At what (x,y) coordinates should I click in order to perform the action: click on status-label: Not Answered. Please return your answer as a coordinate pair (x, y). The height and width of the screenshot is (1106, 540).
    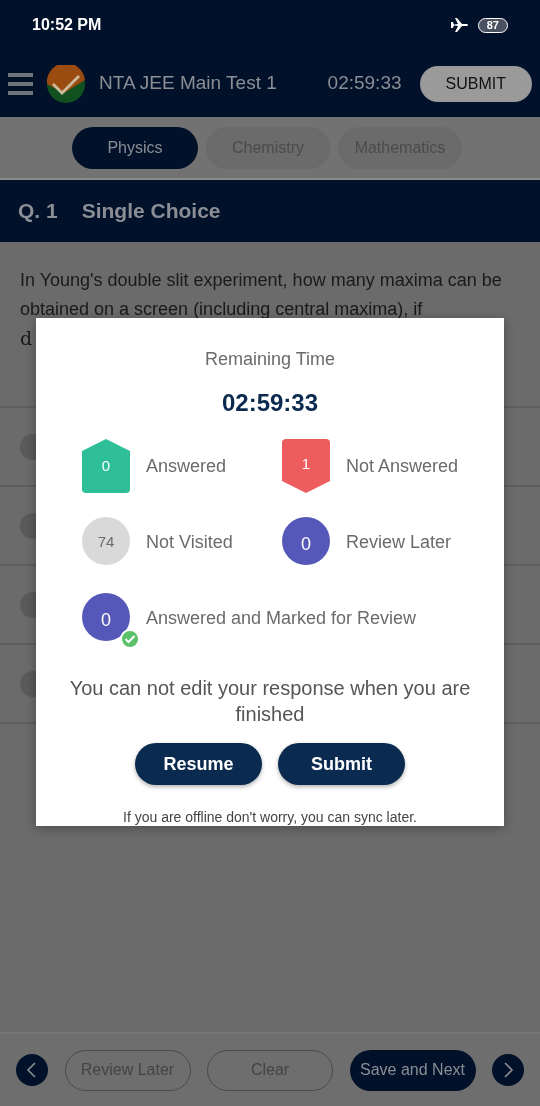
    Looking at the image, I should click on (402, 466).